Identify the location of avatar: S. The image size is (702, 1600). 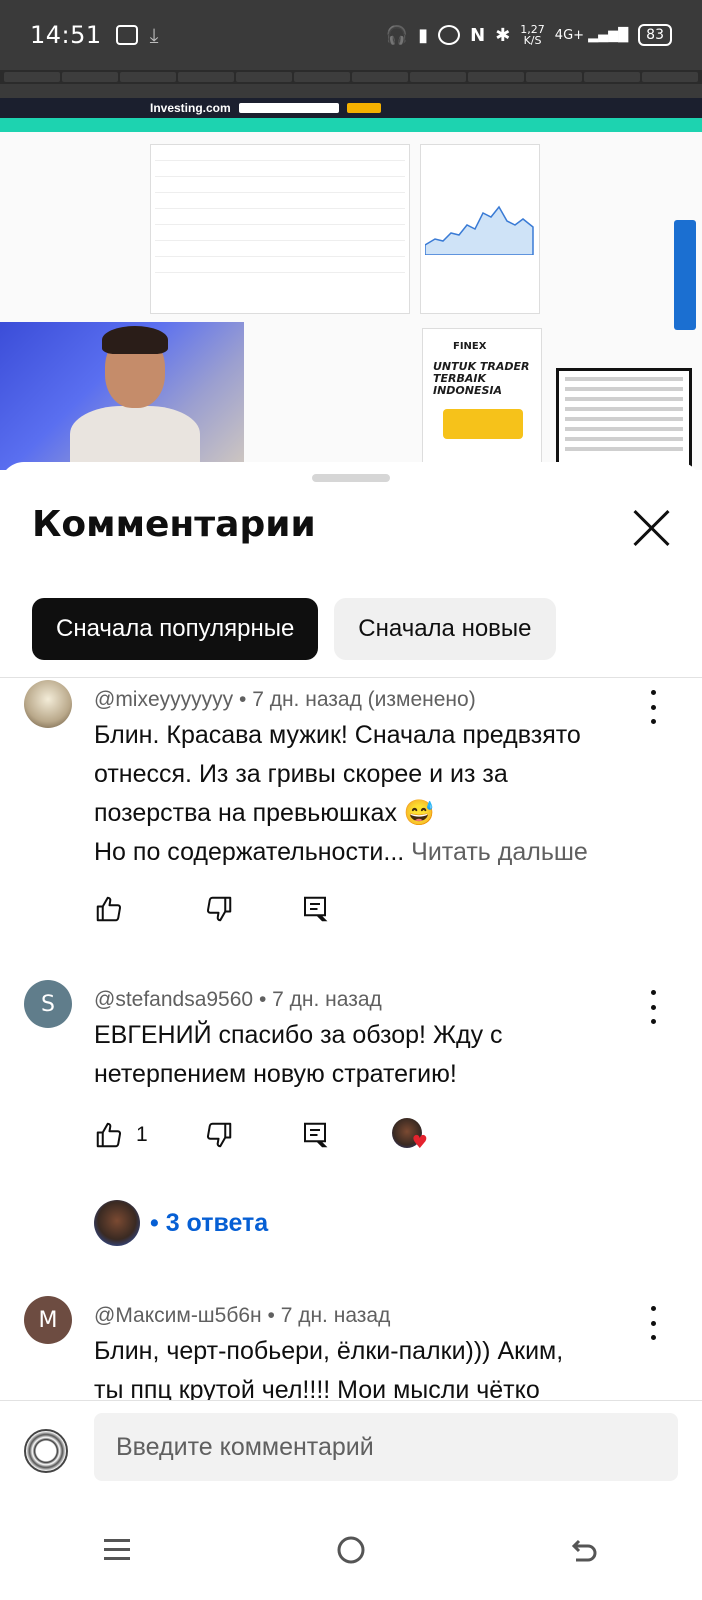
(48, 1004).